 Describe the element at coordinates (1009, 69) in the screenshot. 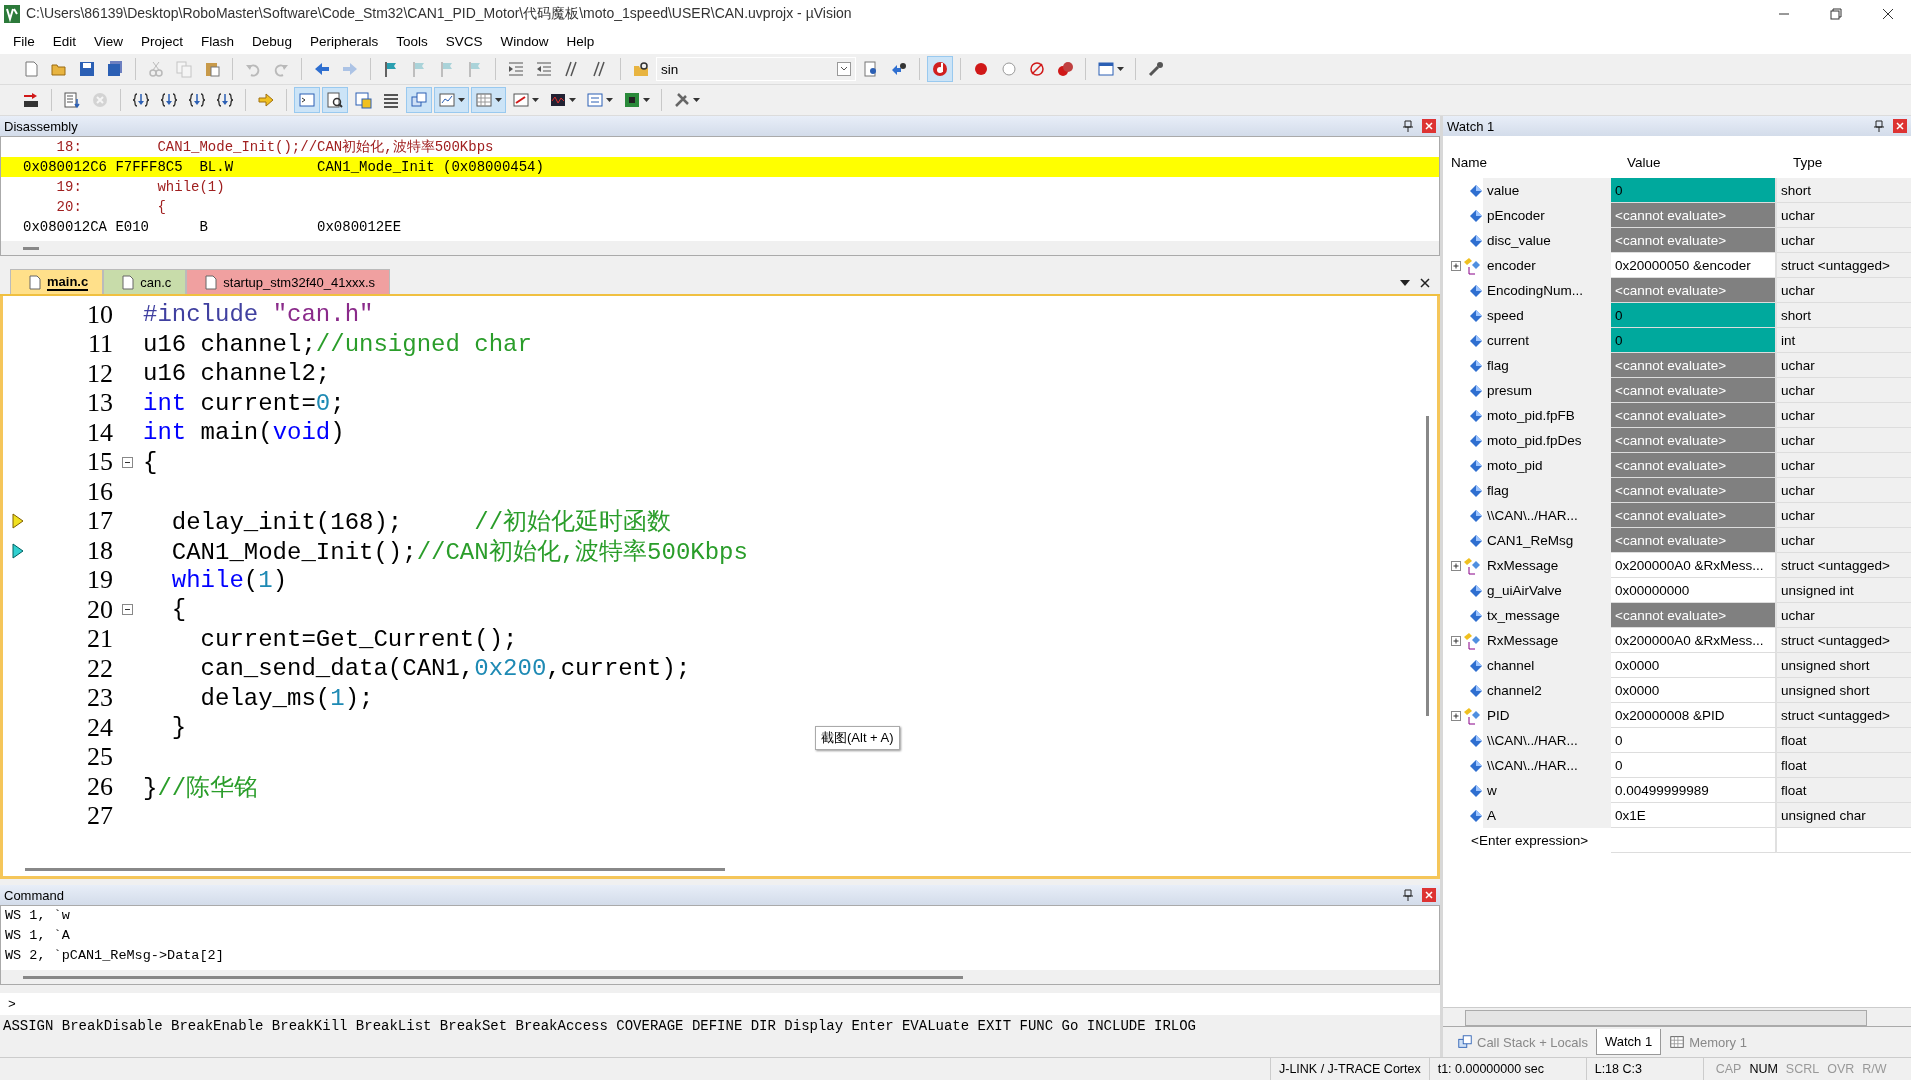

I see `circle-icon` at that location.